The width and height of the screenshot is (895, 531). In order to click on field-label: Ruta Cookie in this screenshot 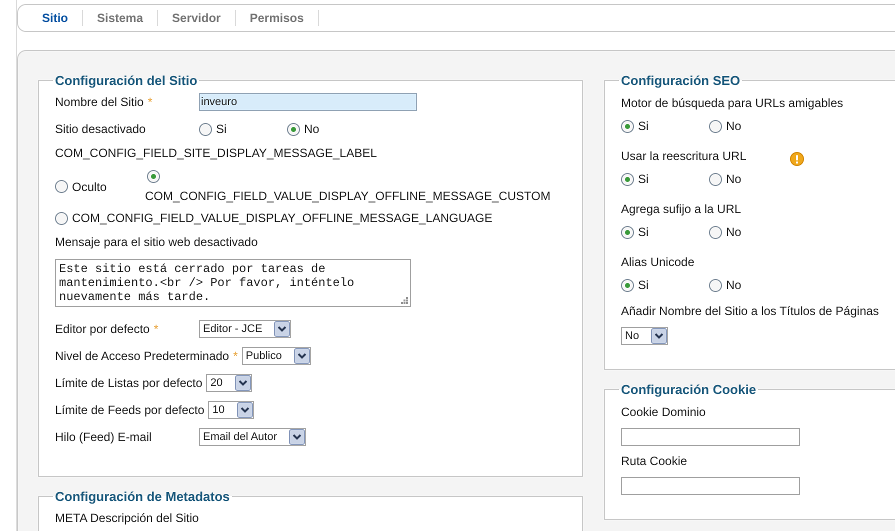, I will do `click(654, 461)`.